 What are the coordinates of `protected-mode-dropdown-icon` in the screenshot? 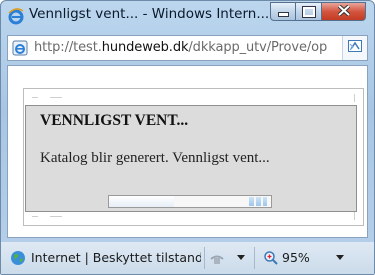 It's located at (241, 257).